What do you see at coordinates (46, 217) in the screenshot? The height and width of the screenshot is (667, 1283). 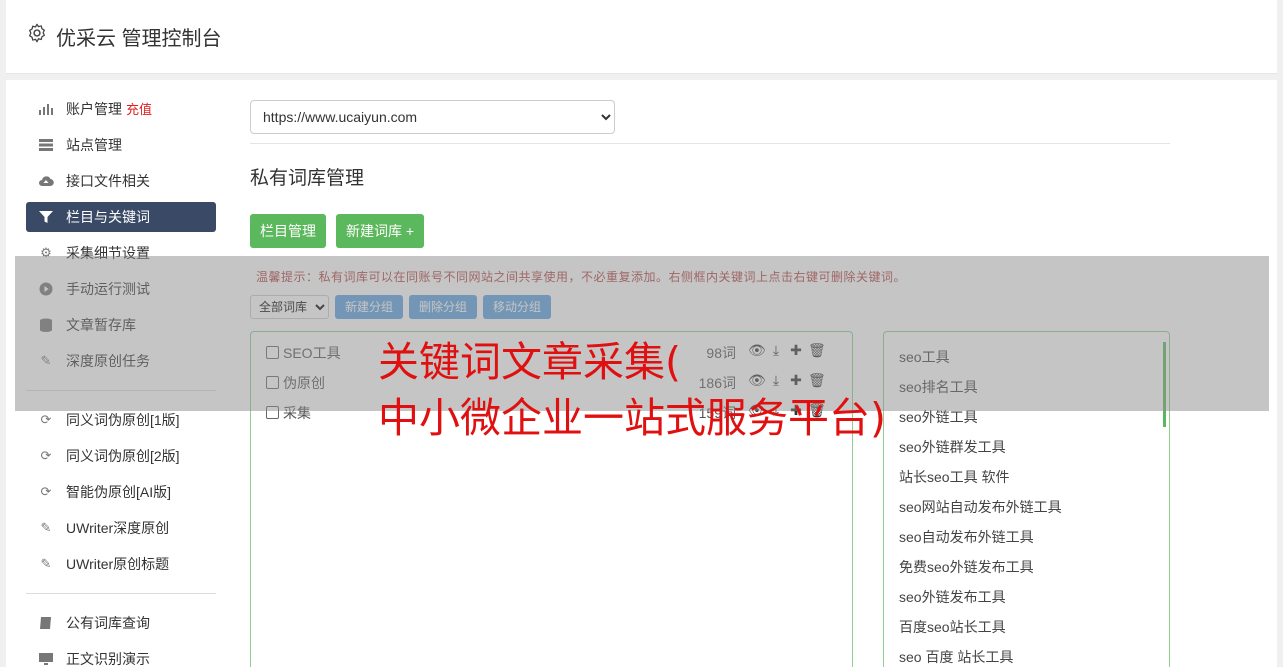 I see `filter-icon` at bounding box center [46, 217].